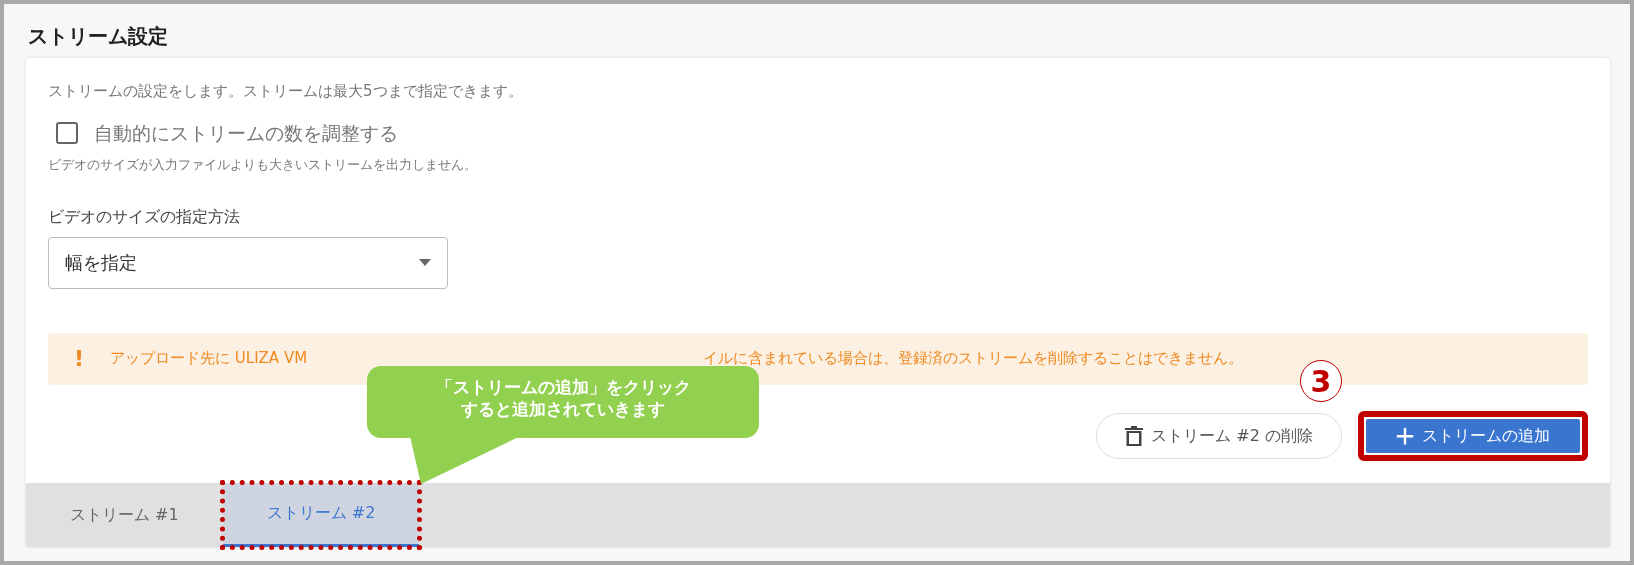 Image resolution: width=1634 pixels, height=565 pixels. Describe the element at coordinates (144, 216) in the screenshot. I see `field-label: ビデオのサイズの指定方法` at that location.